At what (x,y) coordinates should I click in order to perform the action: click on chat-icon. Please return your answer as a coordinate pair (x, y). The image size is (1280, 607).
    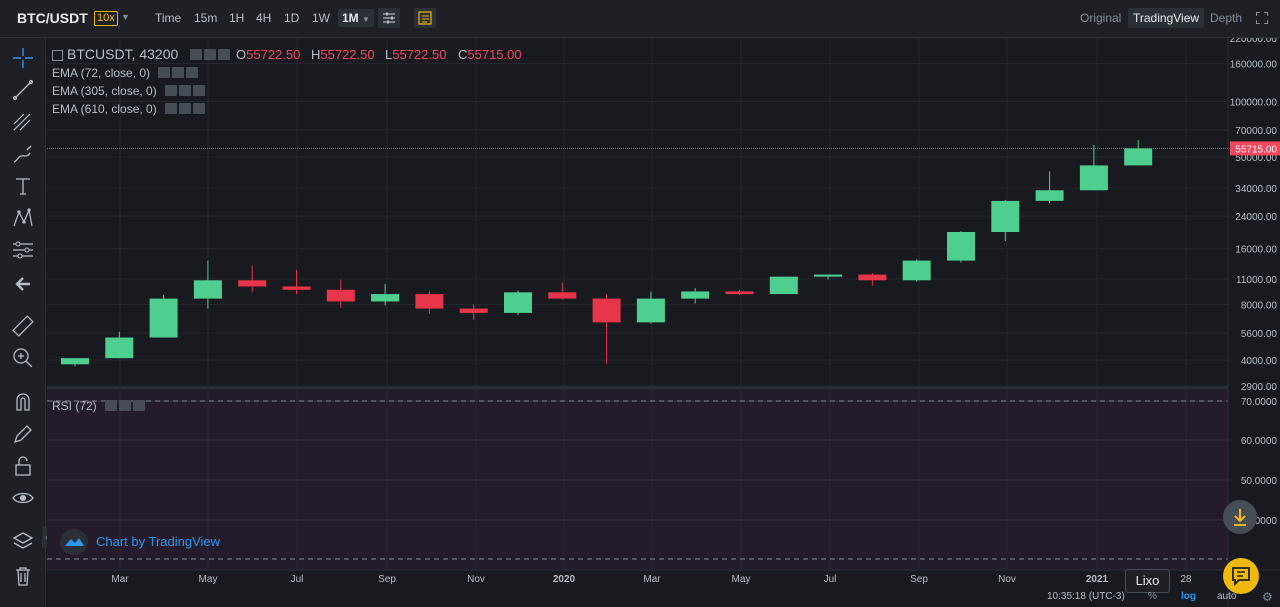
    Looking at the image, I should click on (1241, 577).